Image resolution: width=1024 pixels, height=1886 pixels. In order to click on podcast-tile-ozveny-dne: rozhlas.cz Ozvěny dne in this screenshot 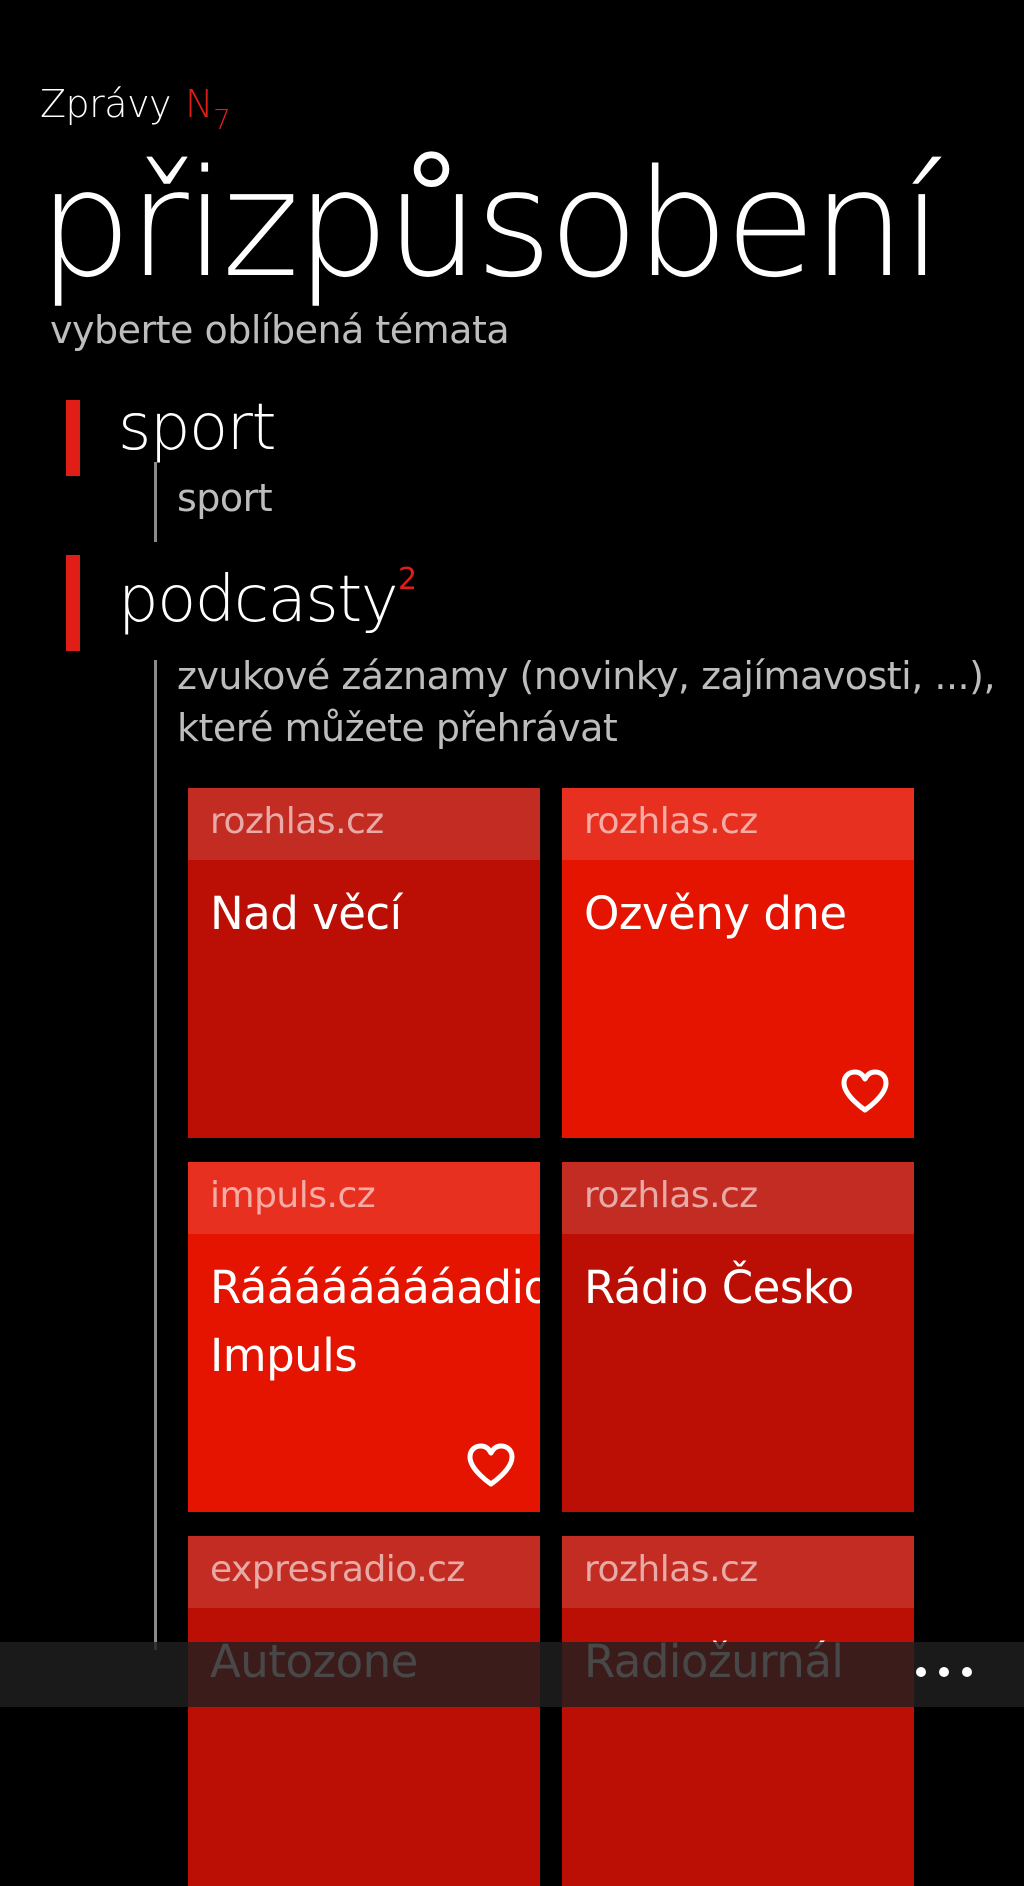, I will do `click(738, 963)`.